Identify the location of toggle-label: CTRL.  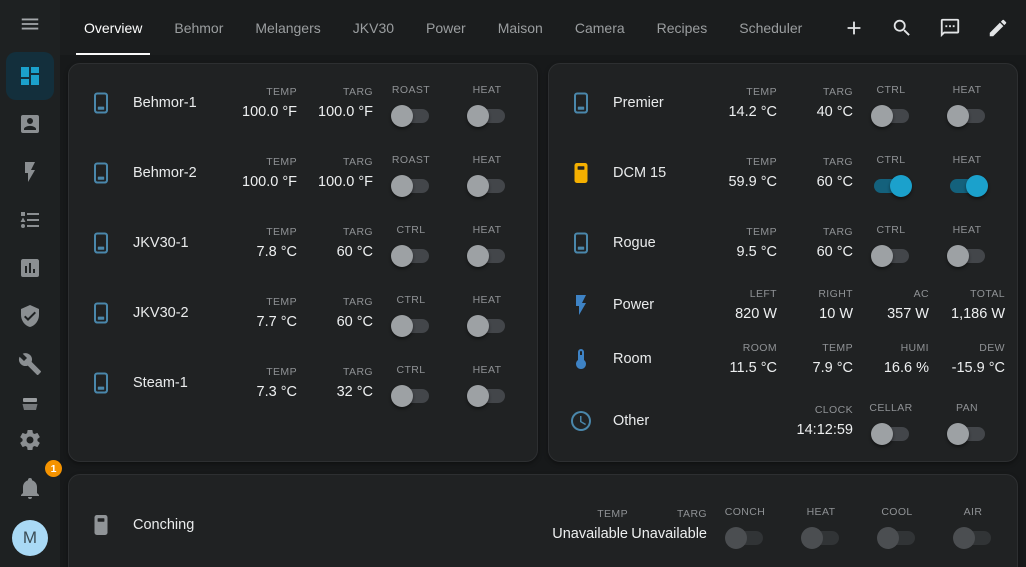
(891, 229).